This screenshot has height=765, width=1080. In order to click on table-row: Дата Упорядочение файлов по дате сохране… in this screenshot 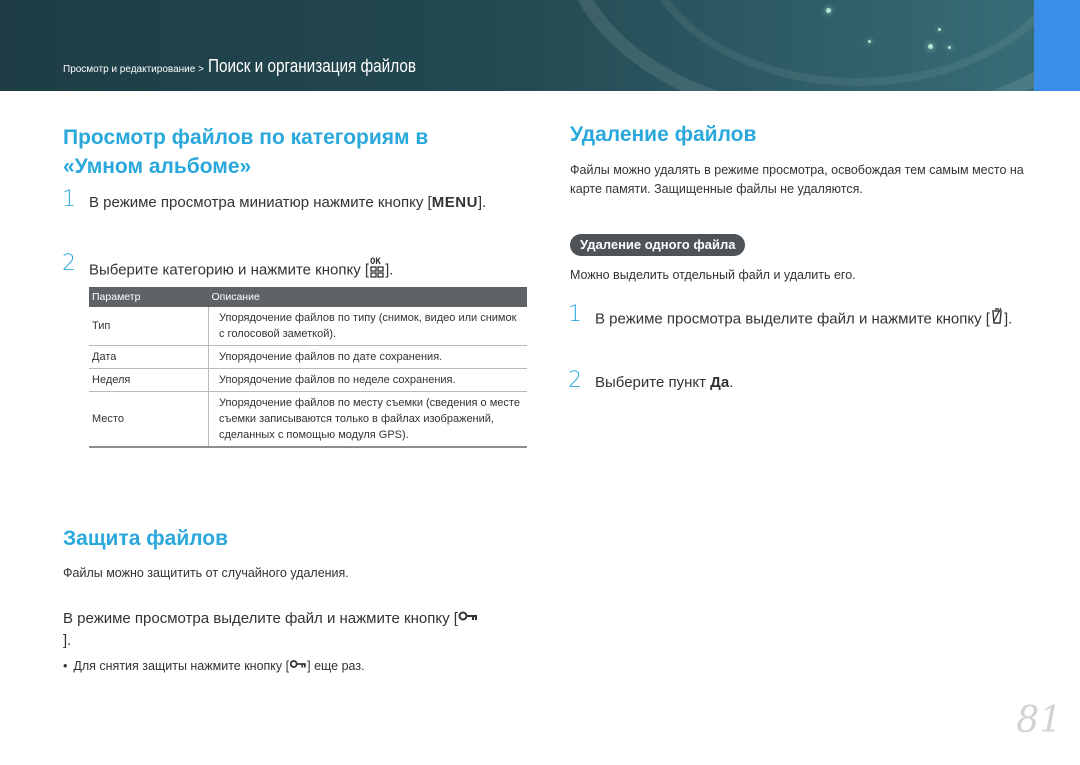, I will do `click(308, 357)`.